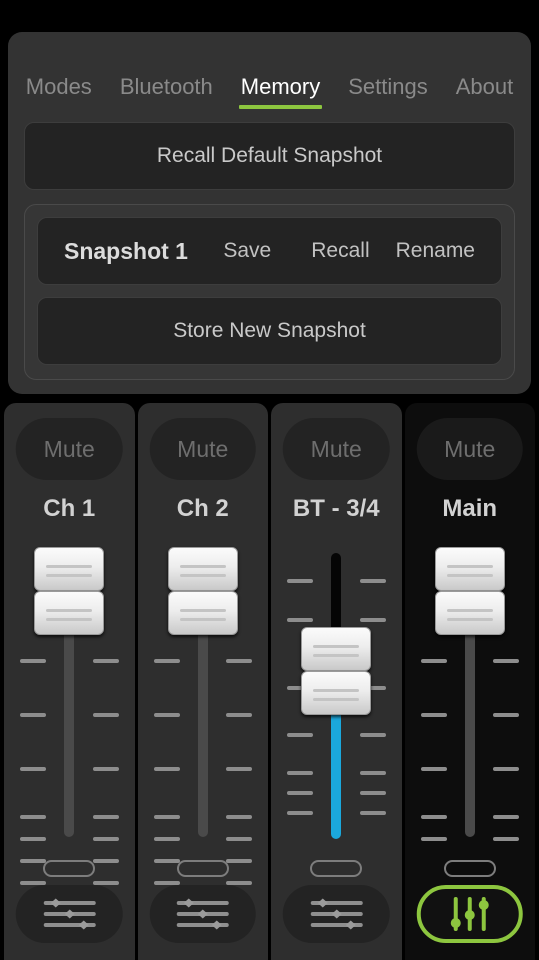 Image resolution: width=539 pixels, height=960 pixels. Describe the element at coordinates (470, 693) in the screenshot. I see `fader-main` at that location.